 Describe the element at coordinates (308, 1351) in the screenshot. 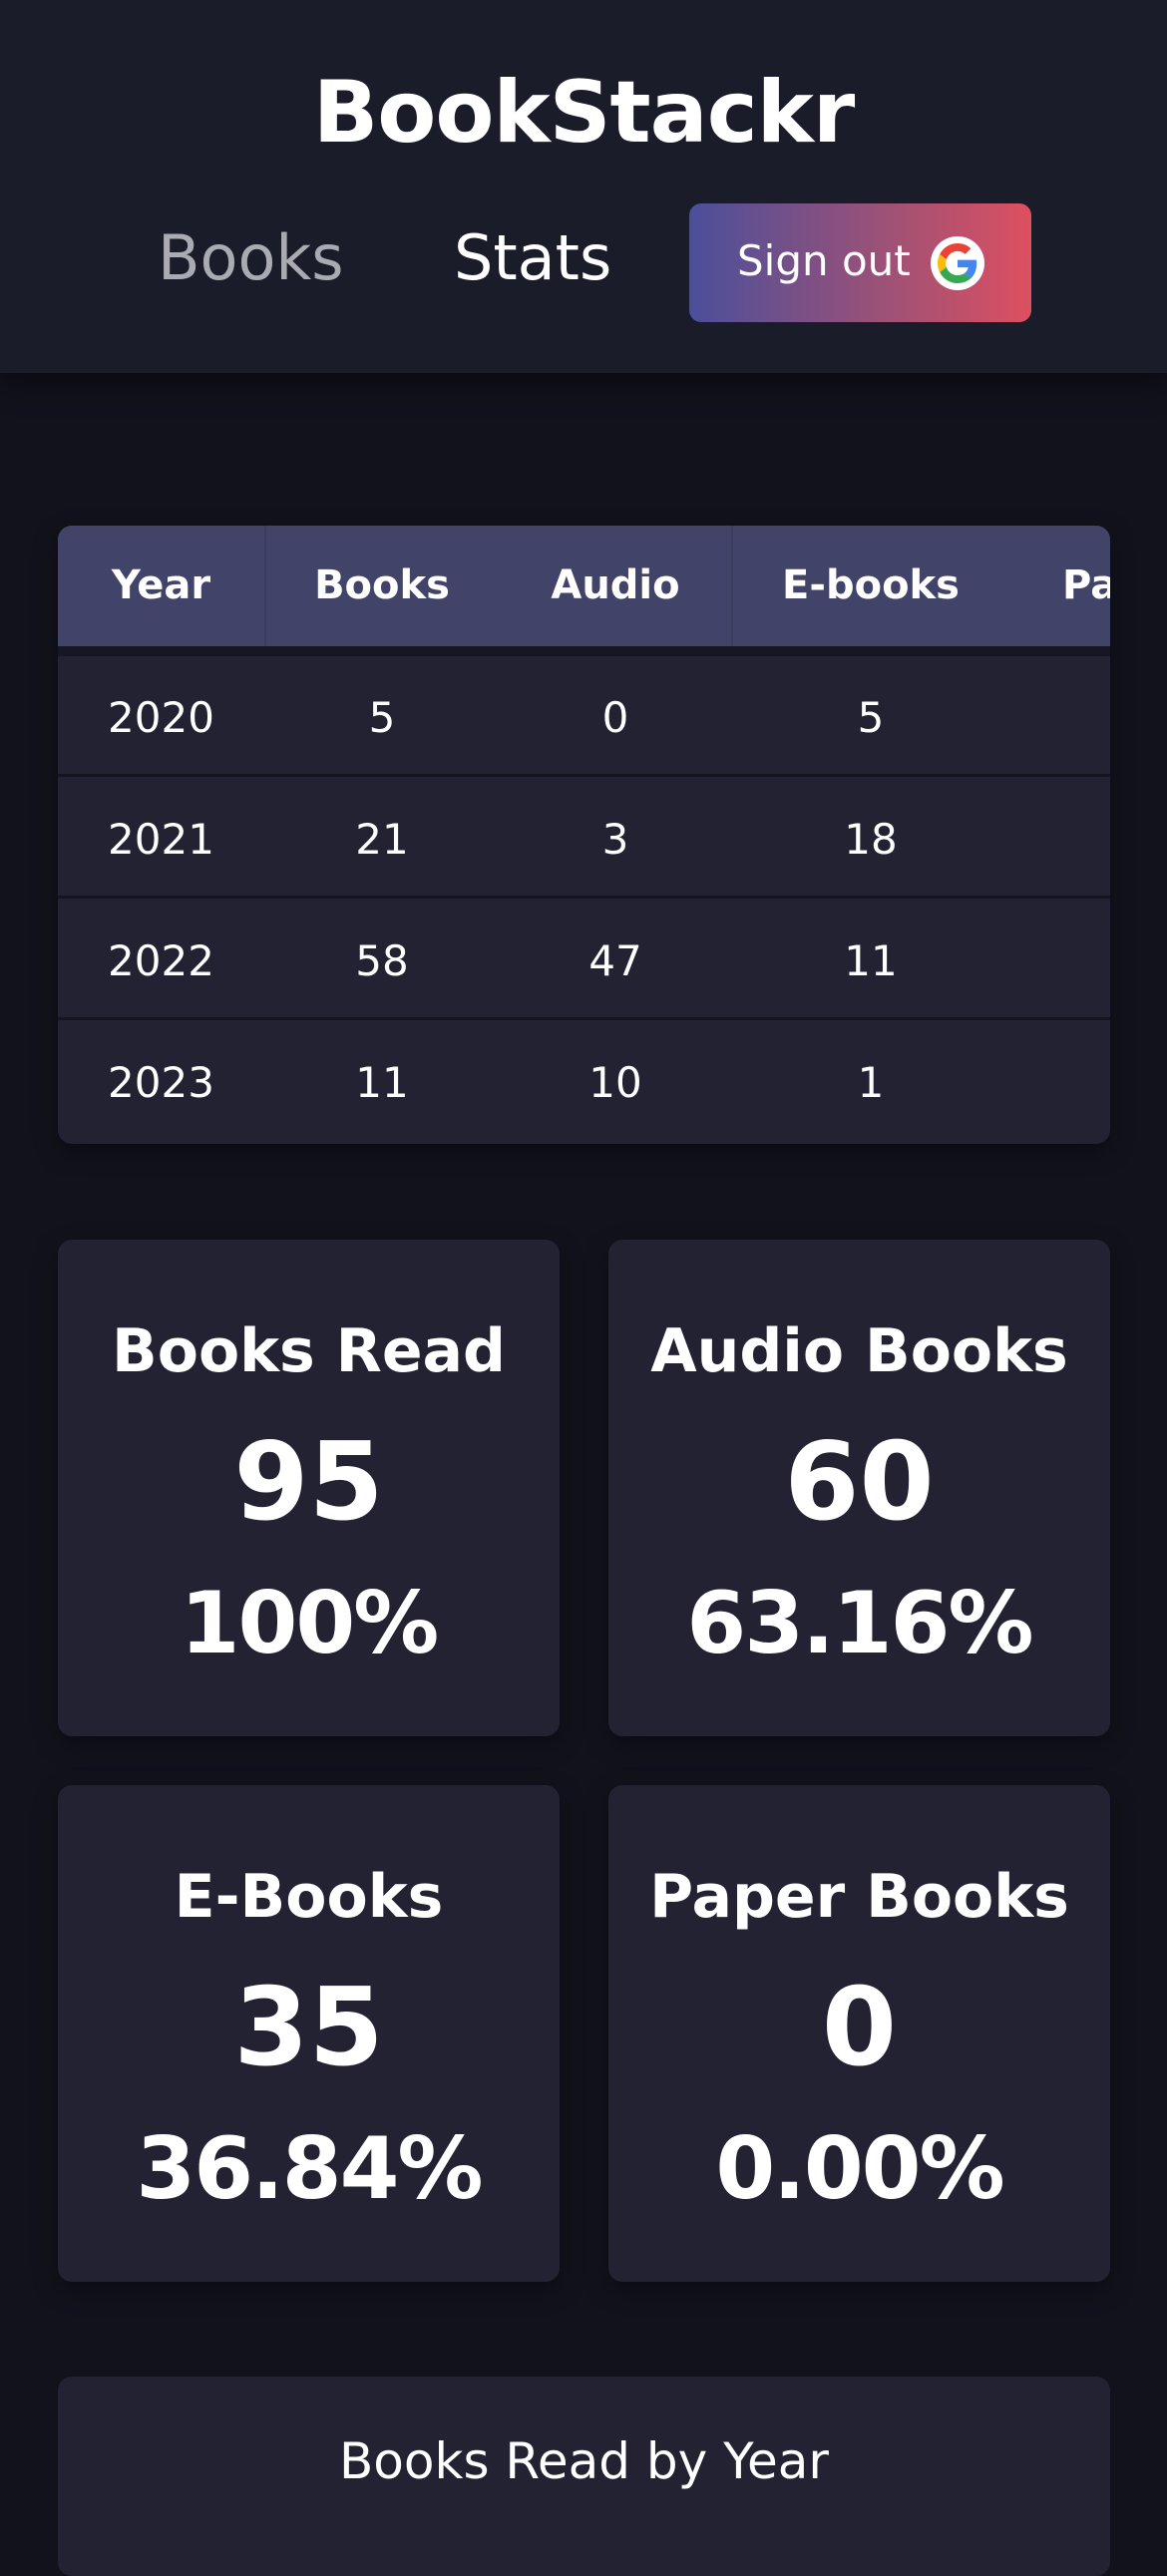

I see `stat-title: Books Read` at that location.